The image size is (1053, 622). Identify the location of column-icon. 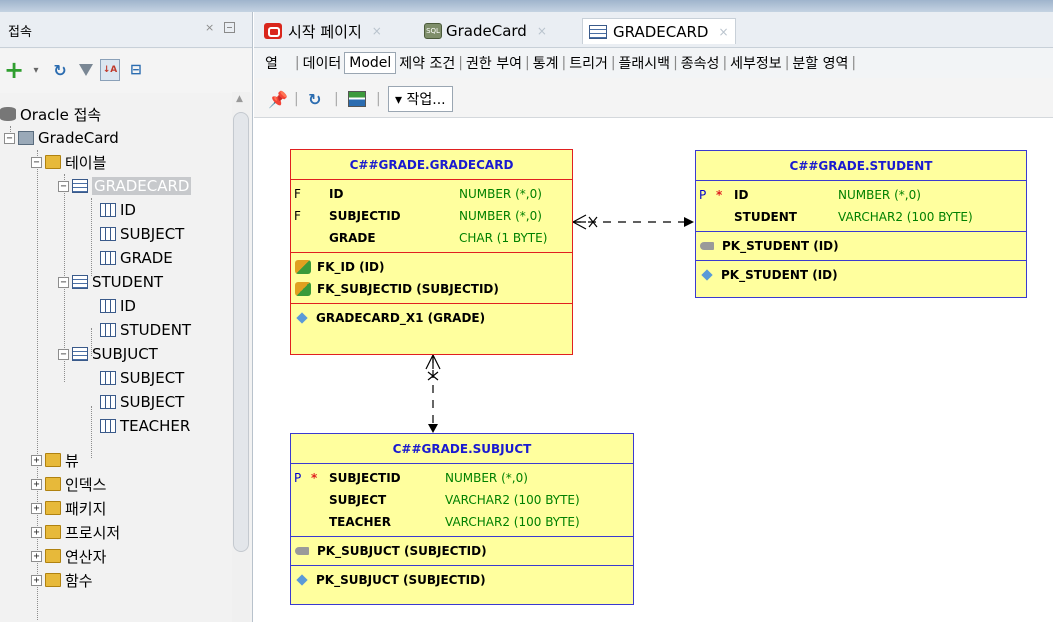
(108, 402).